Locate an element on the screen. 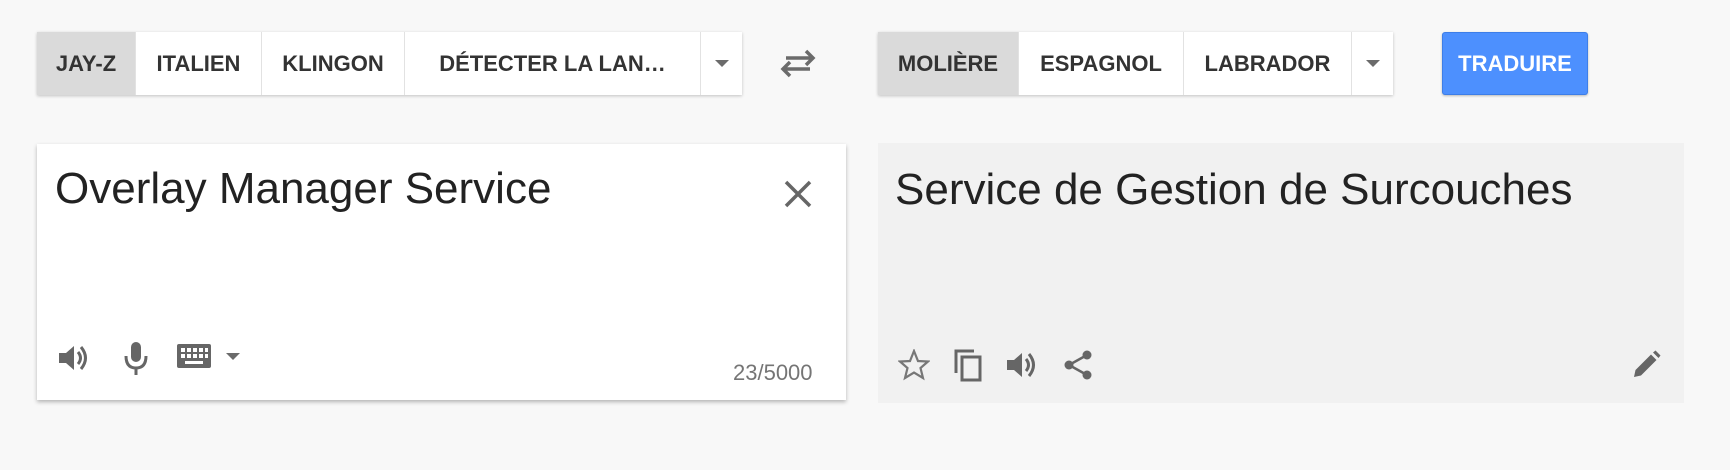 The image size is (1730, 470). target-lang-moliere: MOLIÈRE is located at coordinates (948, 63).